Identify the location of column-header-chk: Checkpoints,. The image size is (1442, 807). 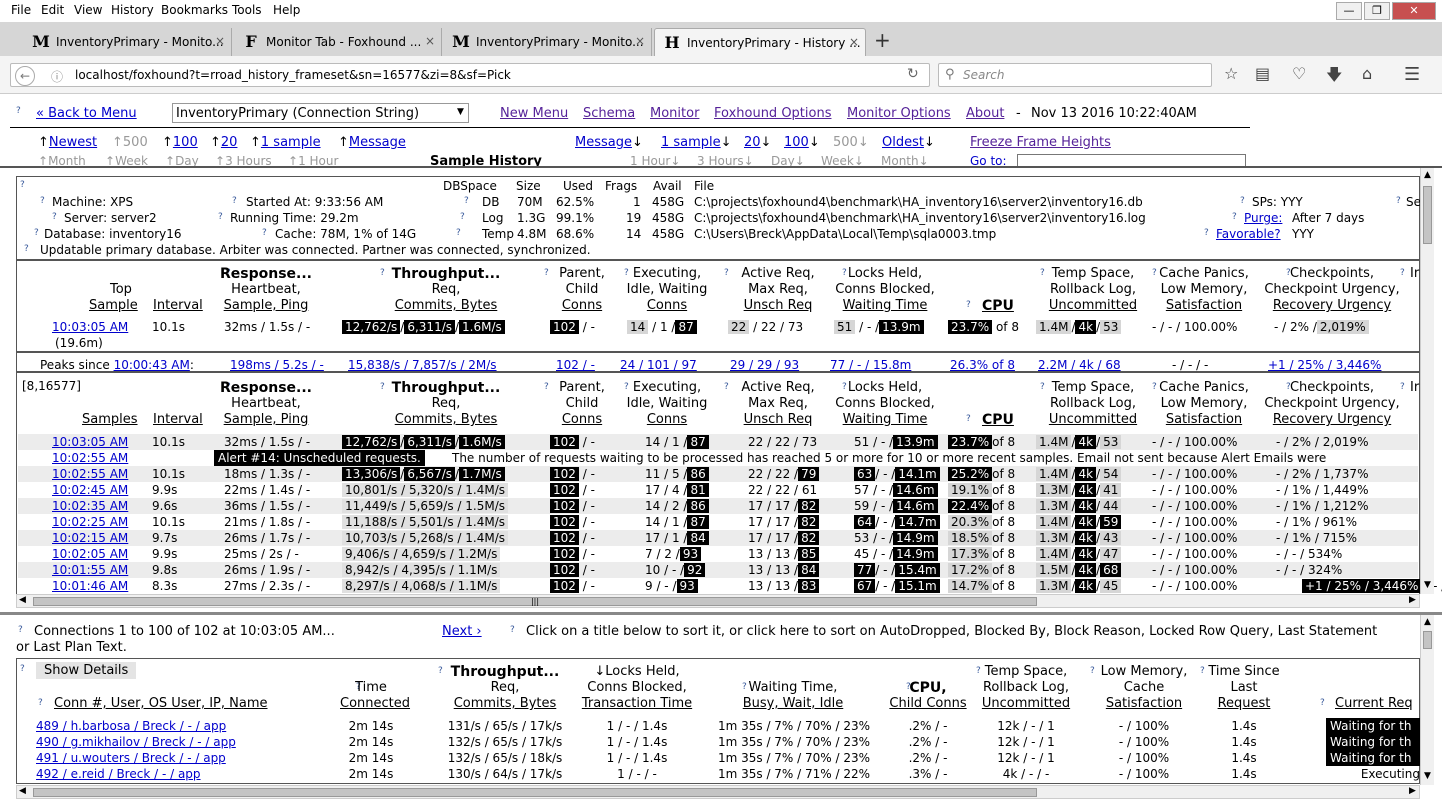
(1332, 387).